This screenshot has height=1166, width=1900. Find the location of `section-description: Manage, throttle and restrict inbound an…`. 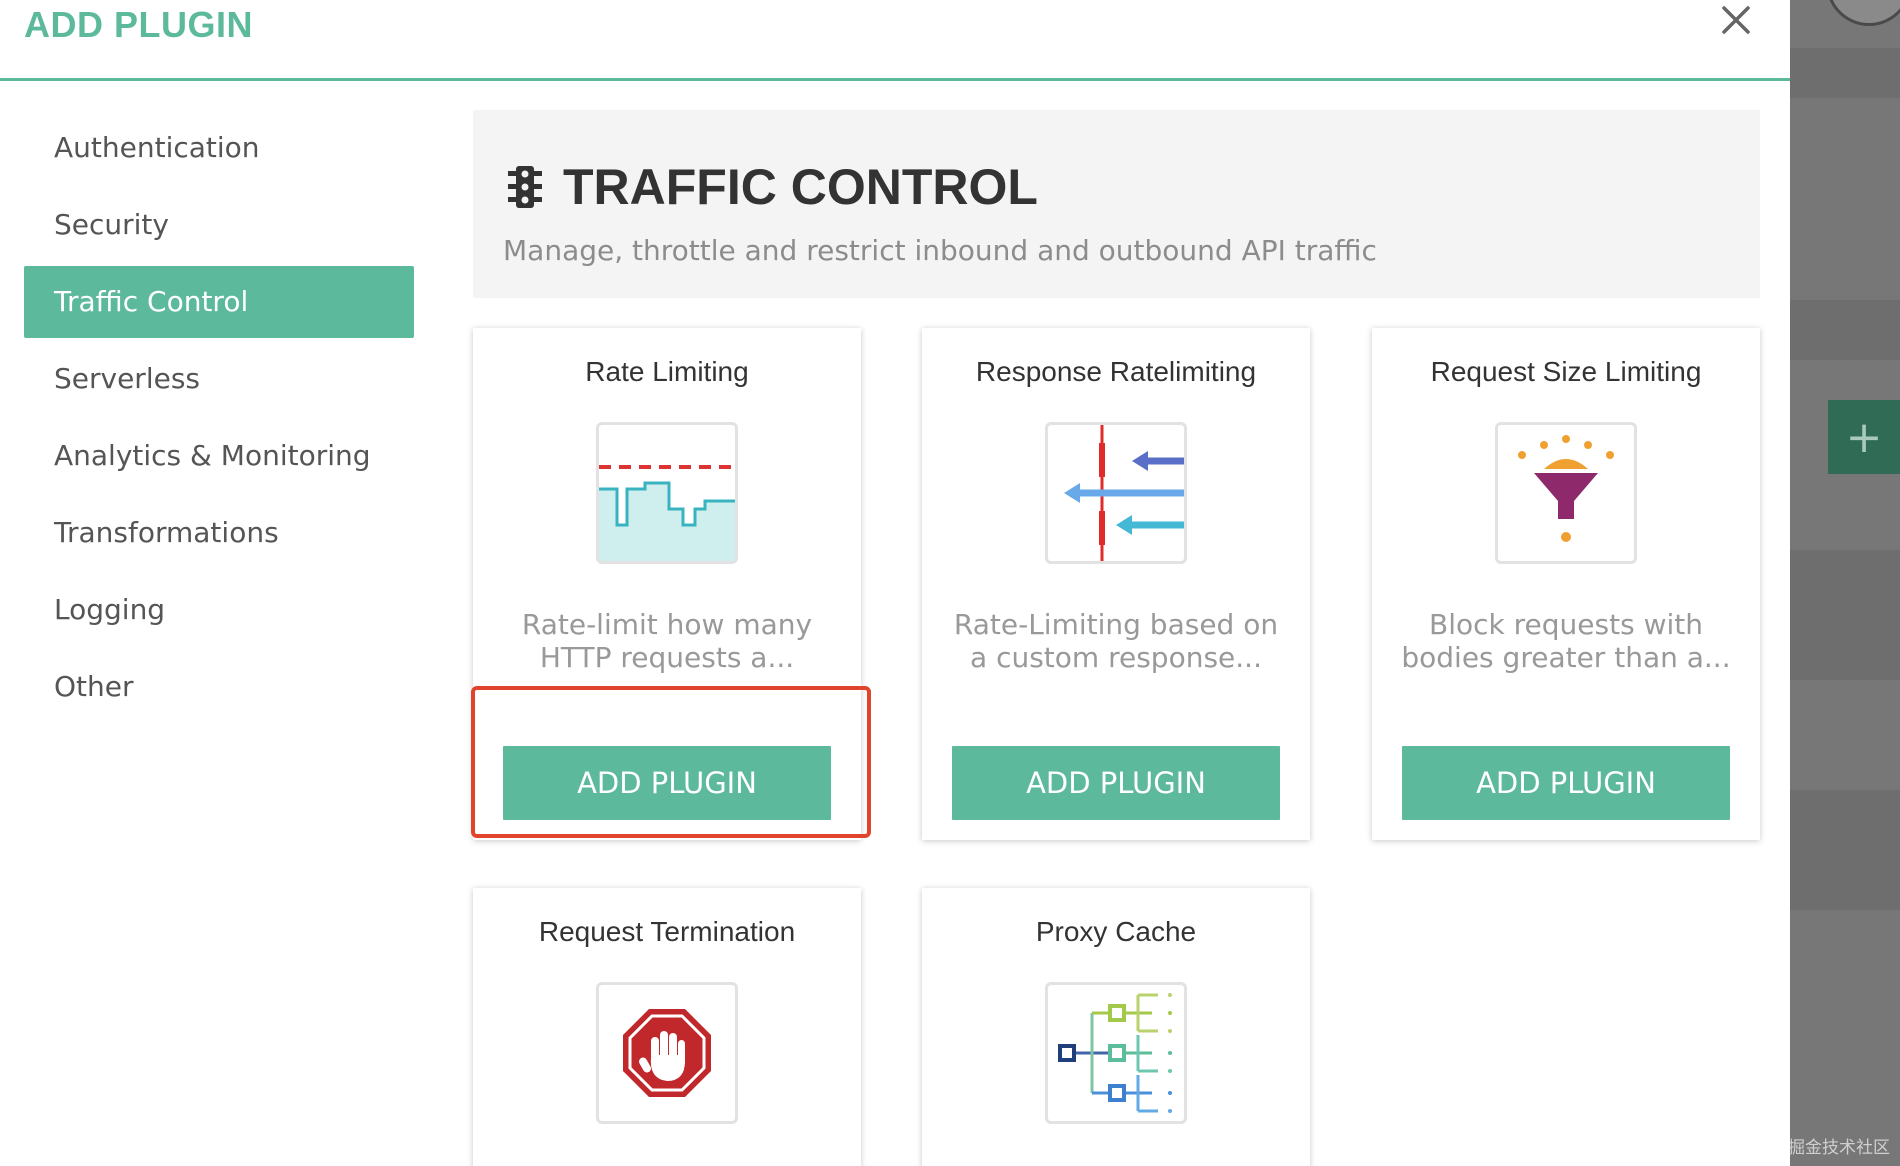

section-description: Manage, throttle and restrict inbound an… is located at coordinates (940, 250).